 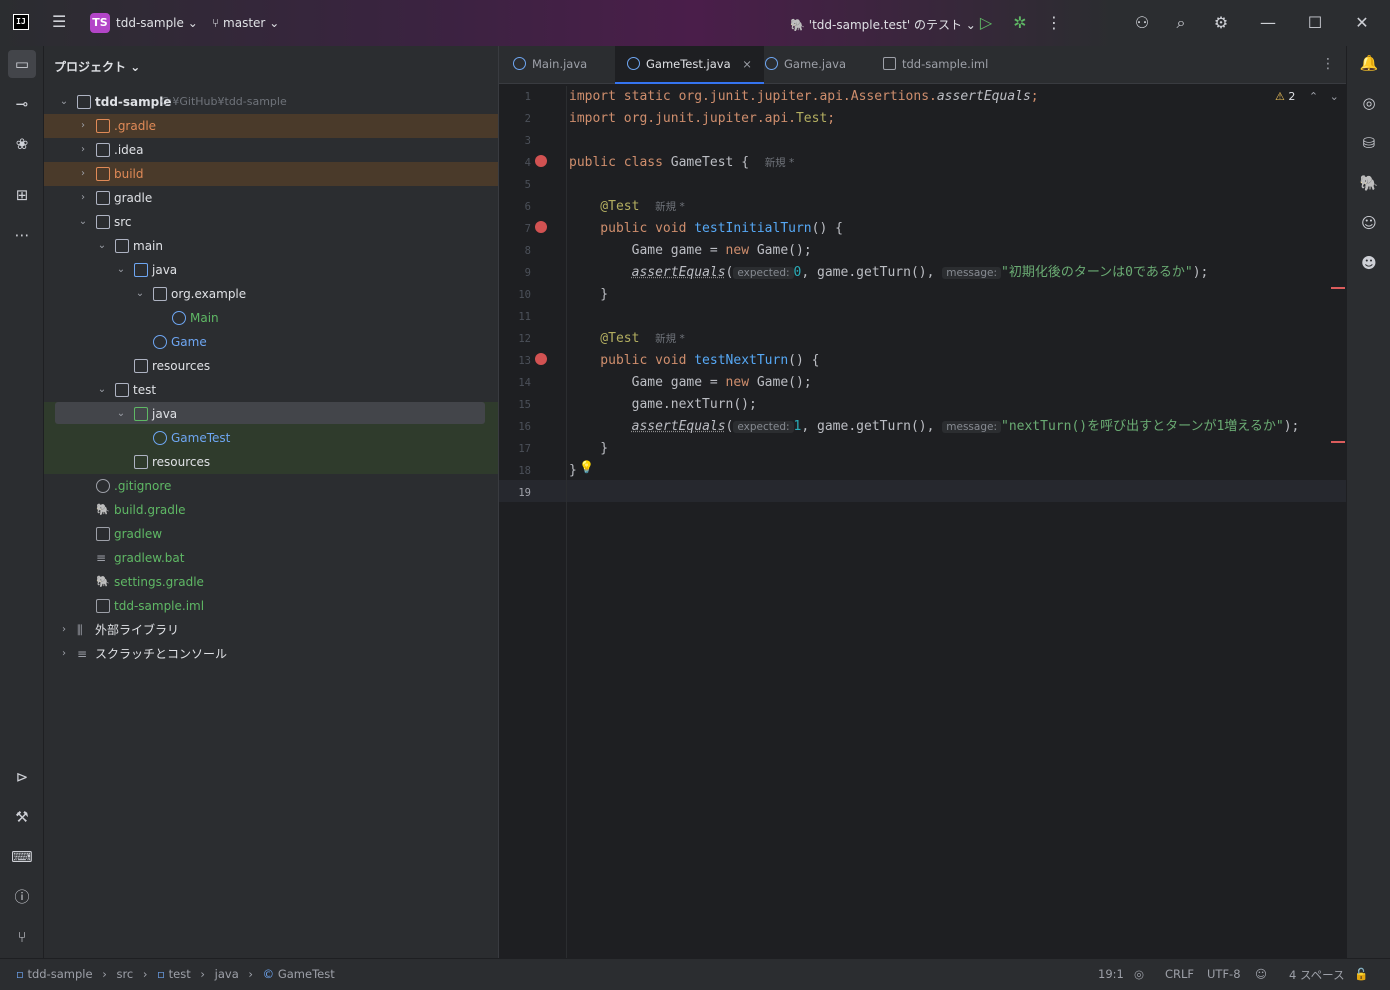 I want to click on tree-label: resources, so click(x=181, y=366).